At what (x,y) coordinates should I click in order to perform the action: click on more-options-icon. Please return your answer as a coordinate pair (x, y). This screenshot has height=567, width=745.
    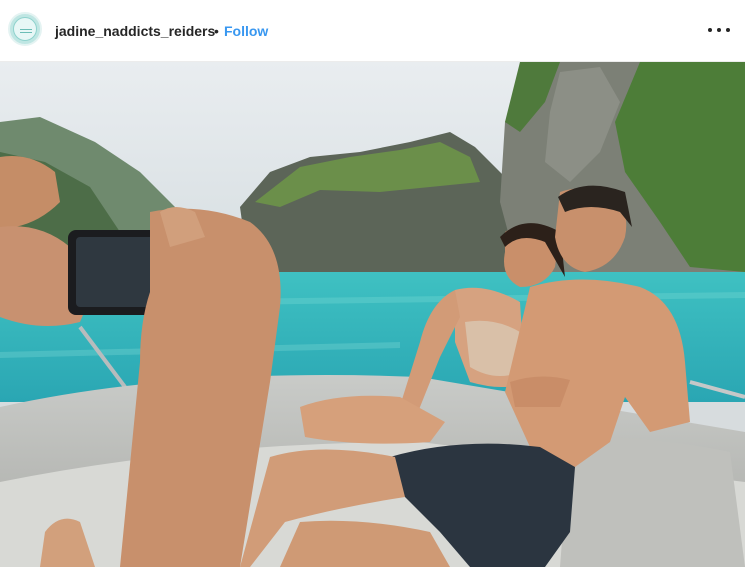
    Looking at the image, I should click on (720, 30).